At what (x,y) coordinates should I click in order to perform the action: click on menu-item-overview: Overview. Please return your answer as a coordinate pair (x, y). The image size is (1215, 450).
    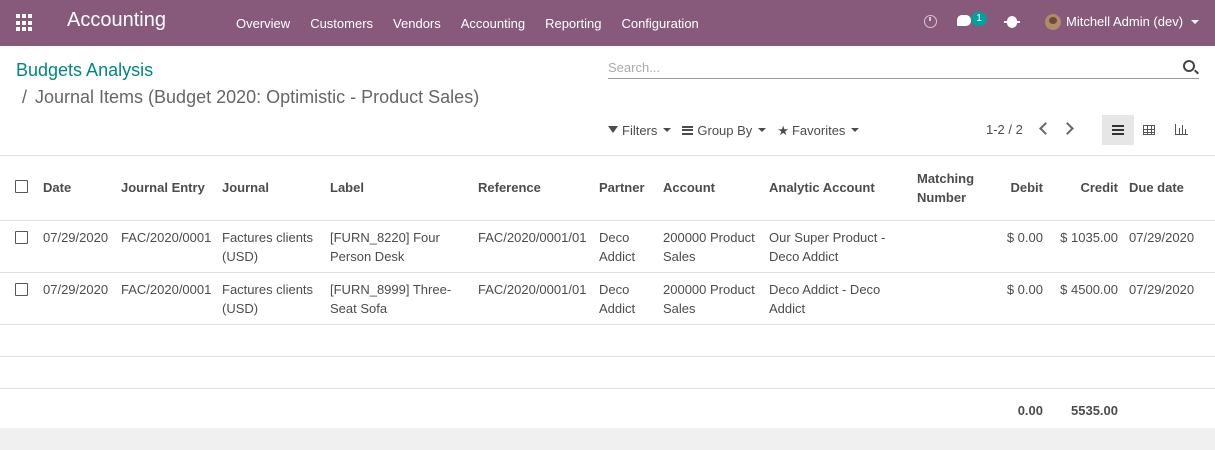
    Looking at the image, I should click on (263, 23).